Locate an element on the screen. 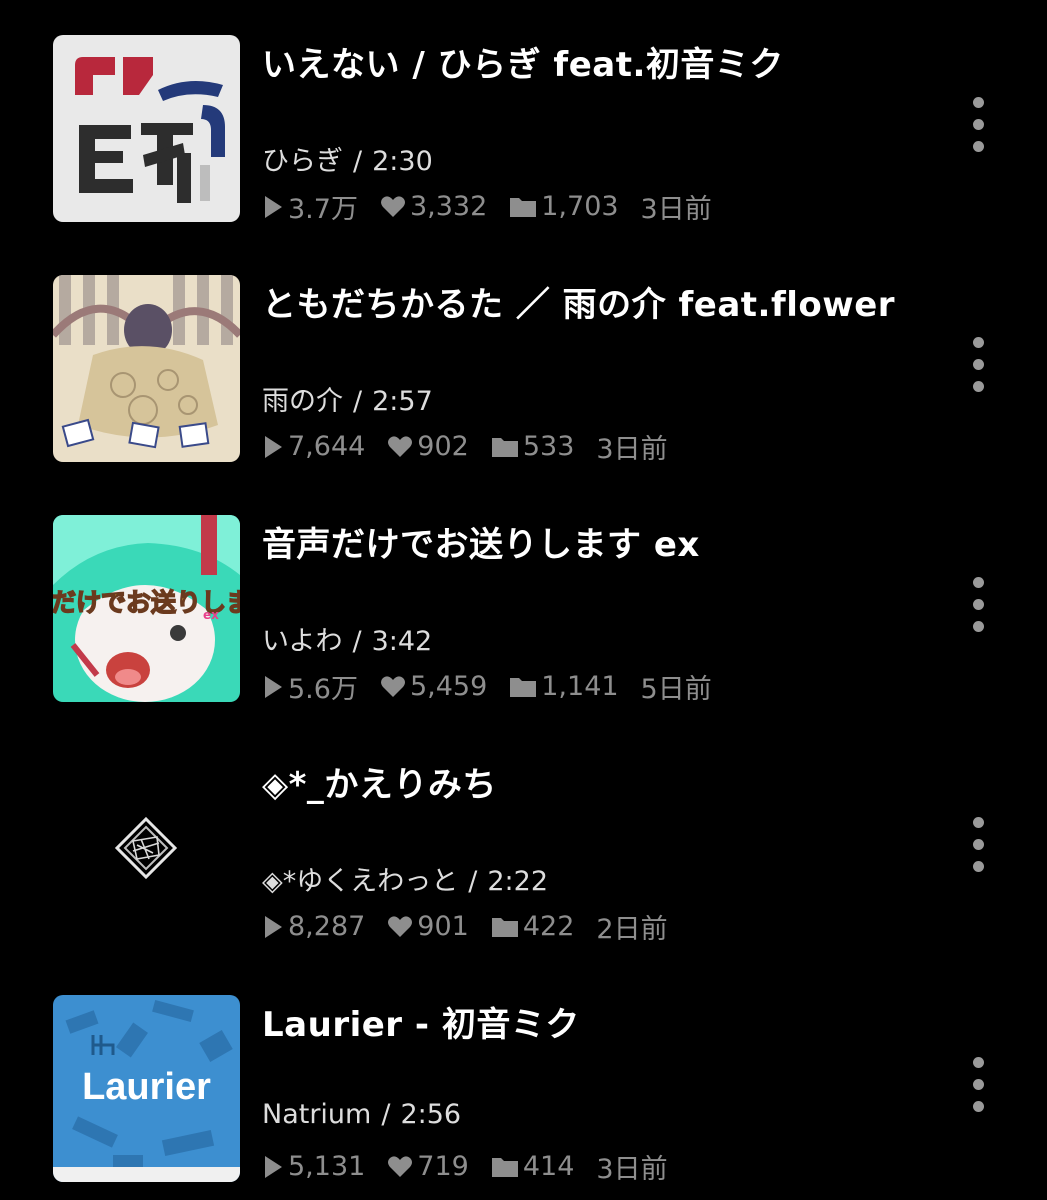 This screenshot has width=1047, height=1200. mylist-count: 1,141 is located at coordinates (564, 686).